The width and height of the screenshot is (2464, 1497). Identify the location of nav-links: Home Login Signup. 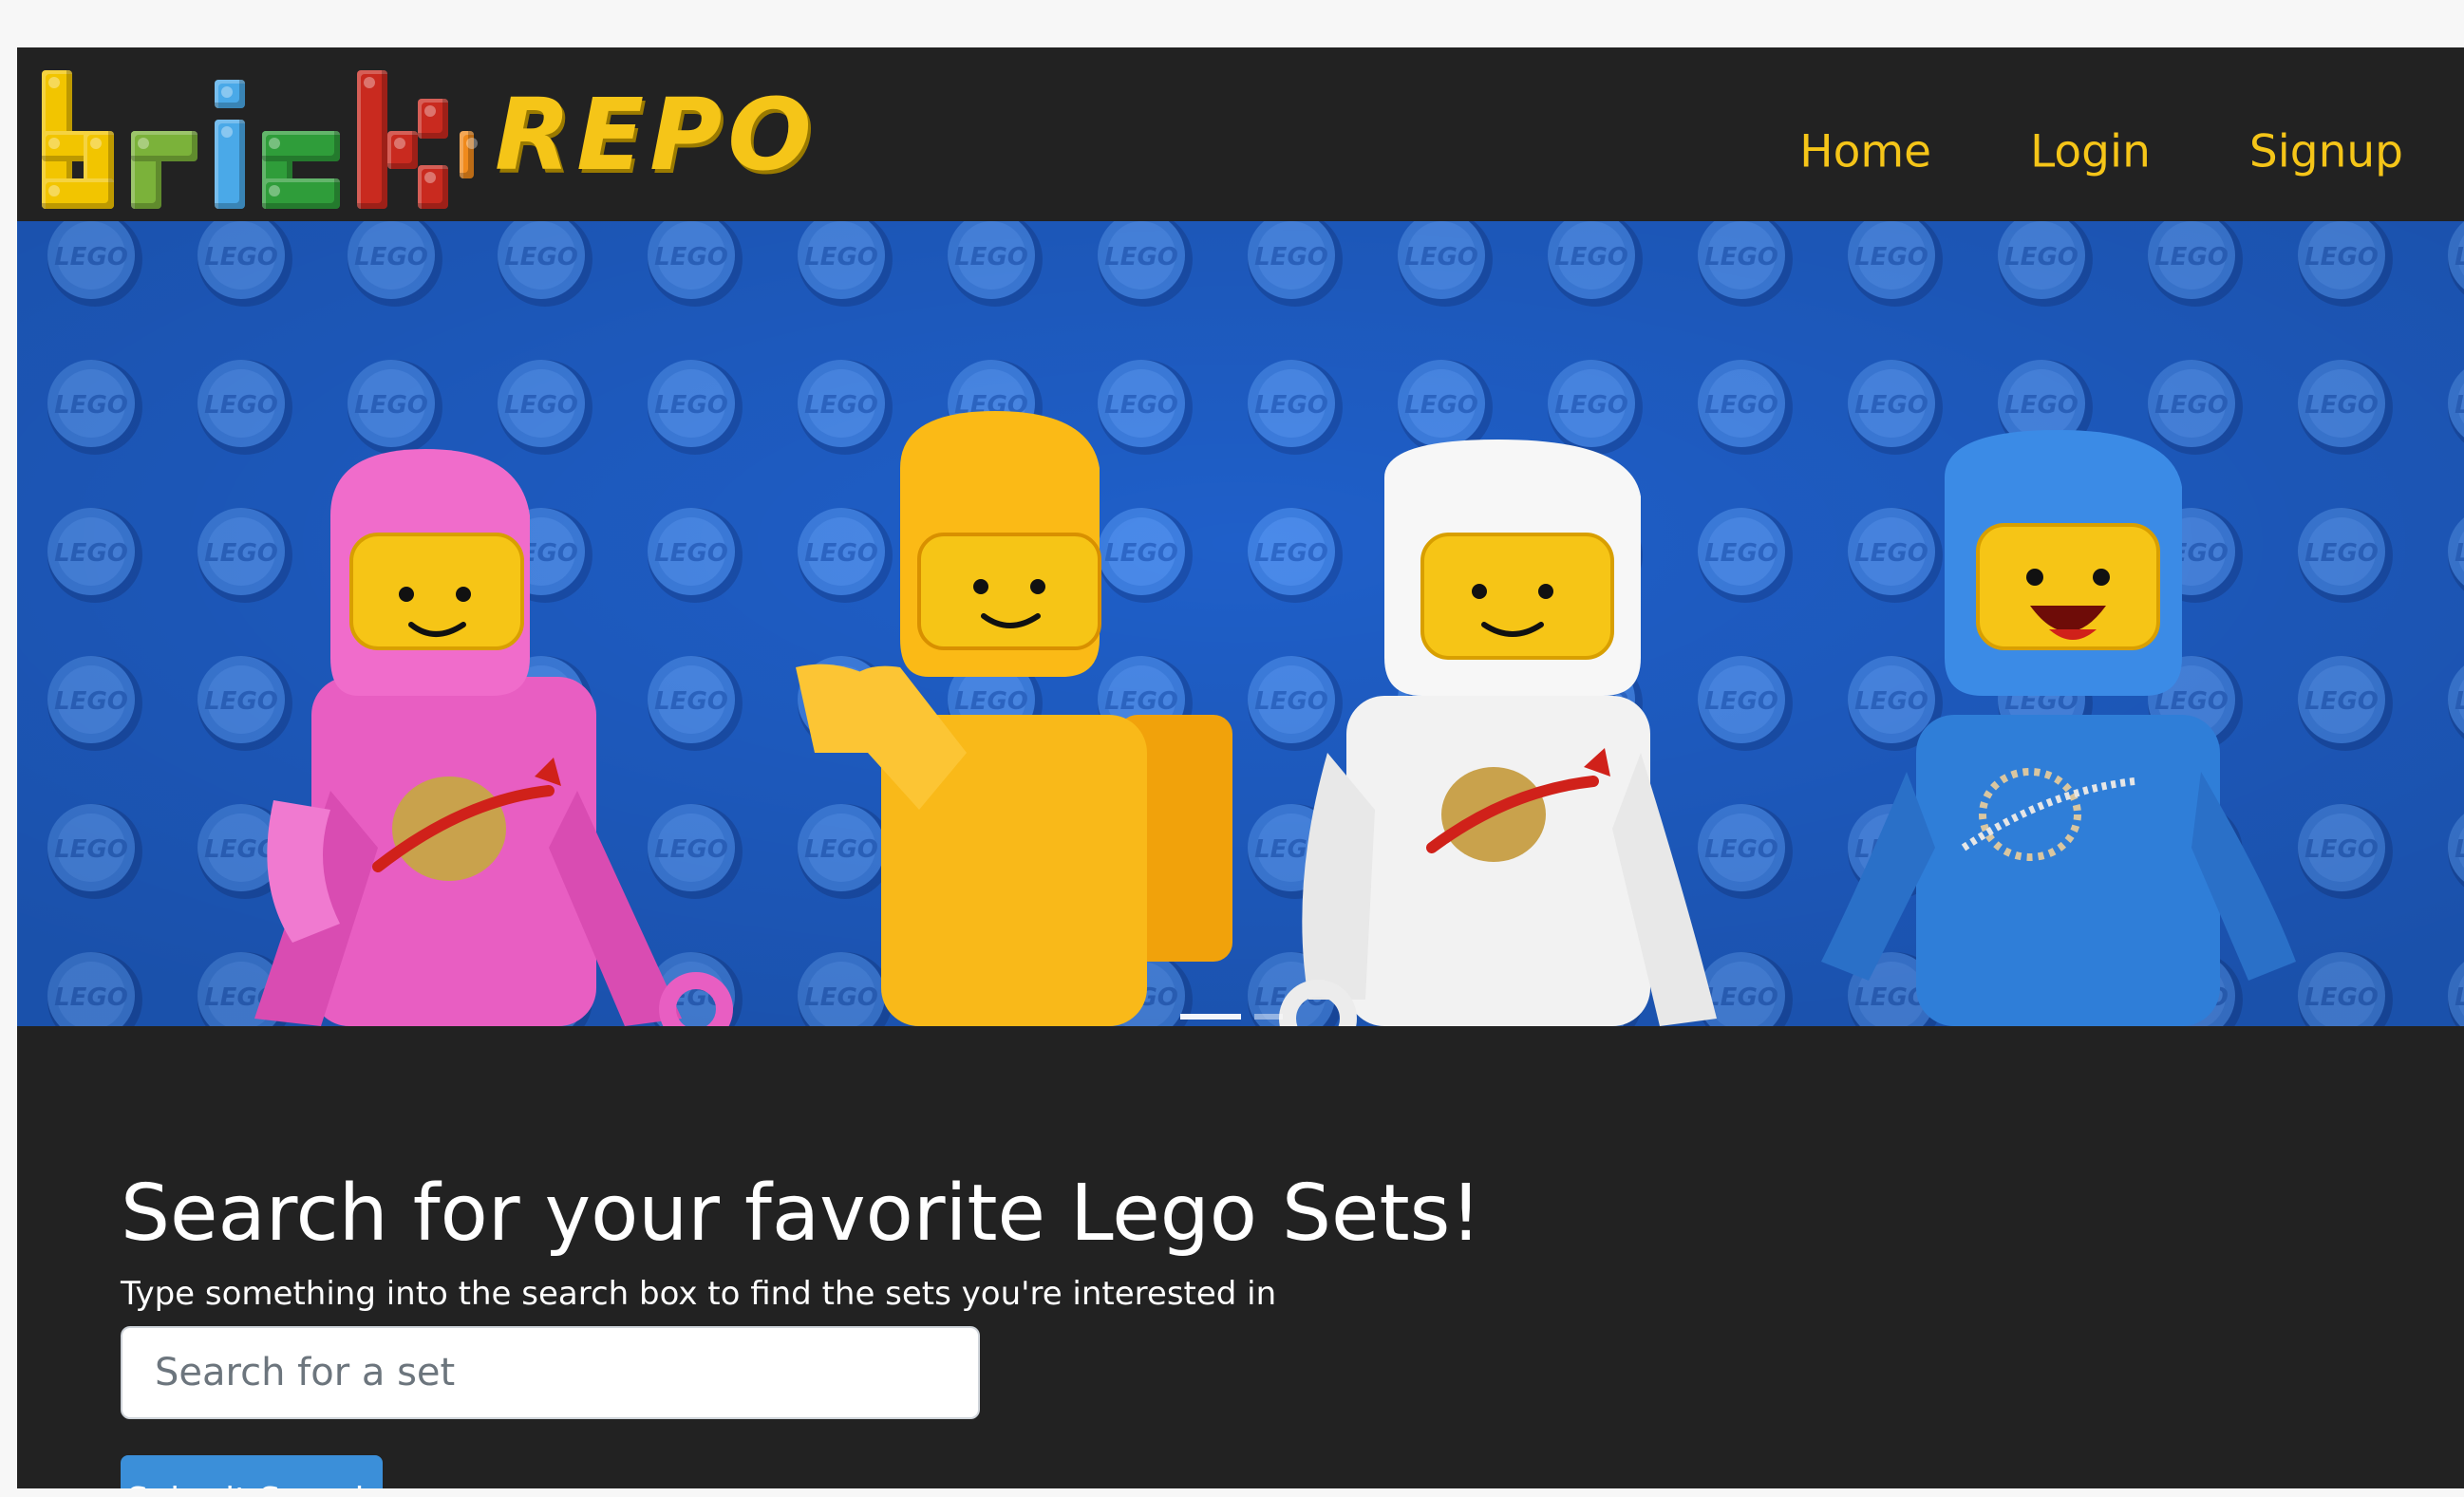
(2101, 152).